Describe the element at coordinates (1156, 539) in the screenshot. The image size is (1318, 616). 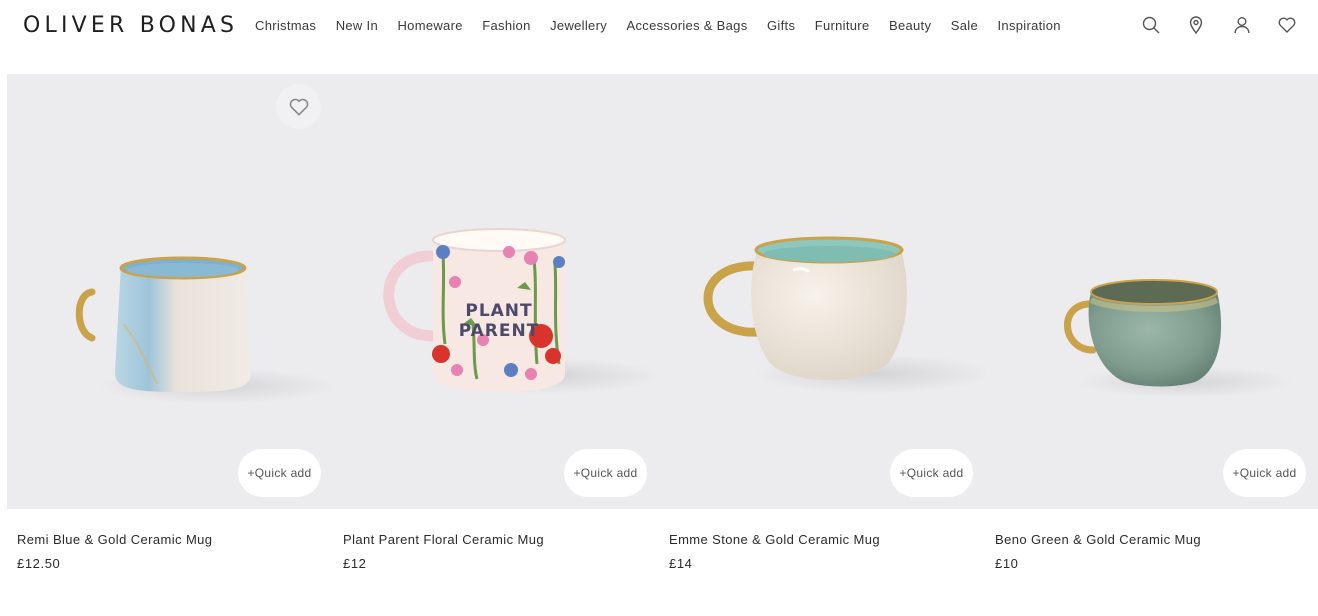
I see `product-name: Beno Green & Gold Ceramic Mug` at that location.